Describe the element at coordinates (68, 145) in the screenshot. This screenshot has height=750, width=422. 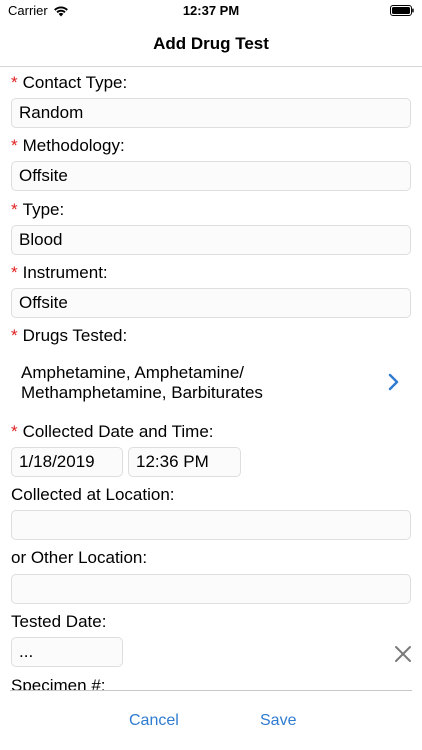
I see `methodology-label: * Methodology:` at that location.